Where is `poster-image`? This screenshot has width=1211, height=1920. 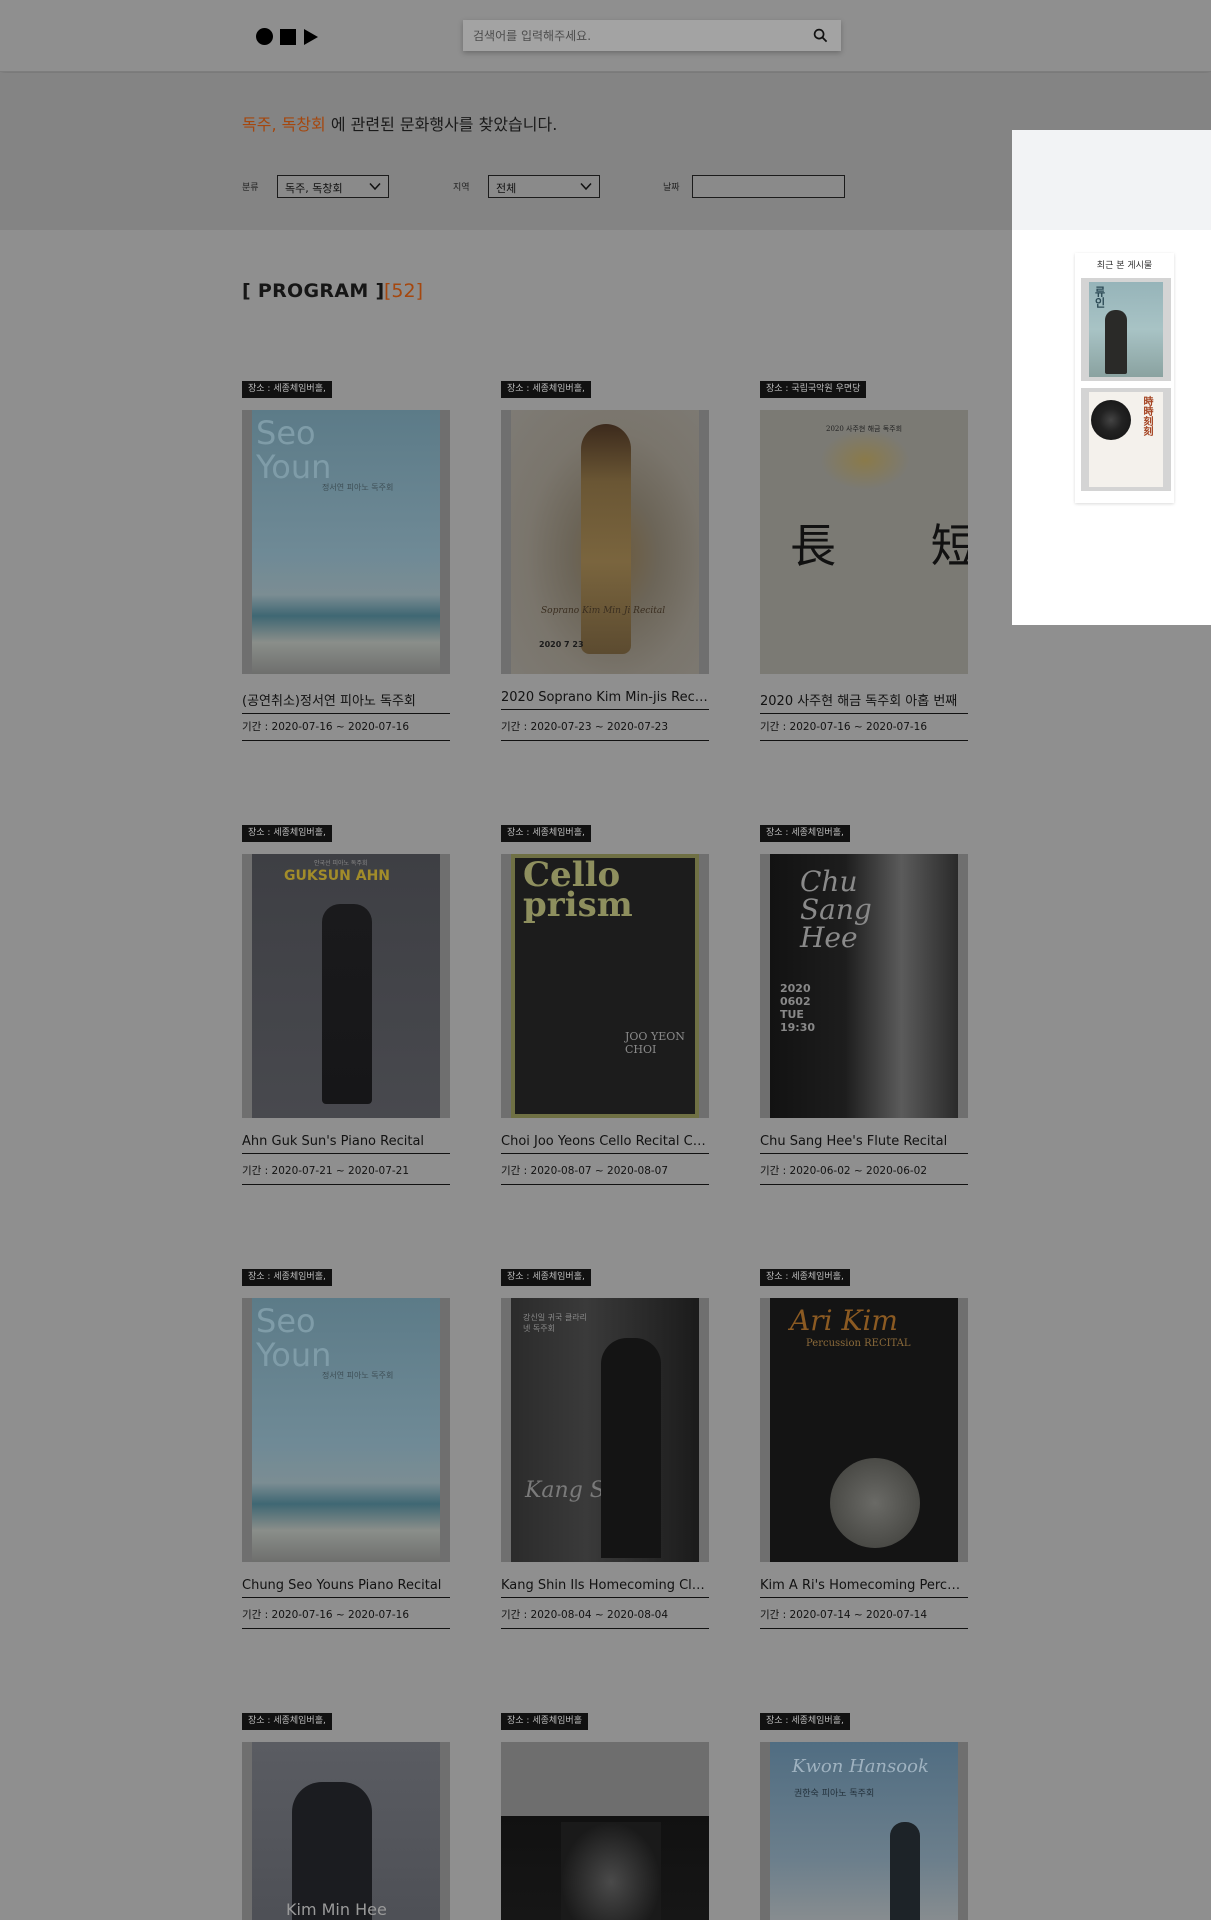 poster-image is located at coordinates (605, 1831).